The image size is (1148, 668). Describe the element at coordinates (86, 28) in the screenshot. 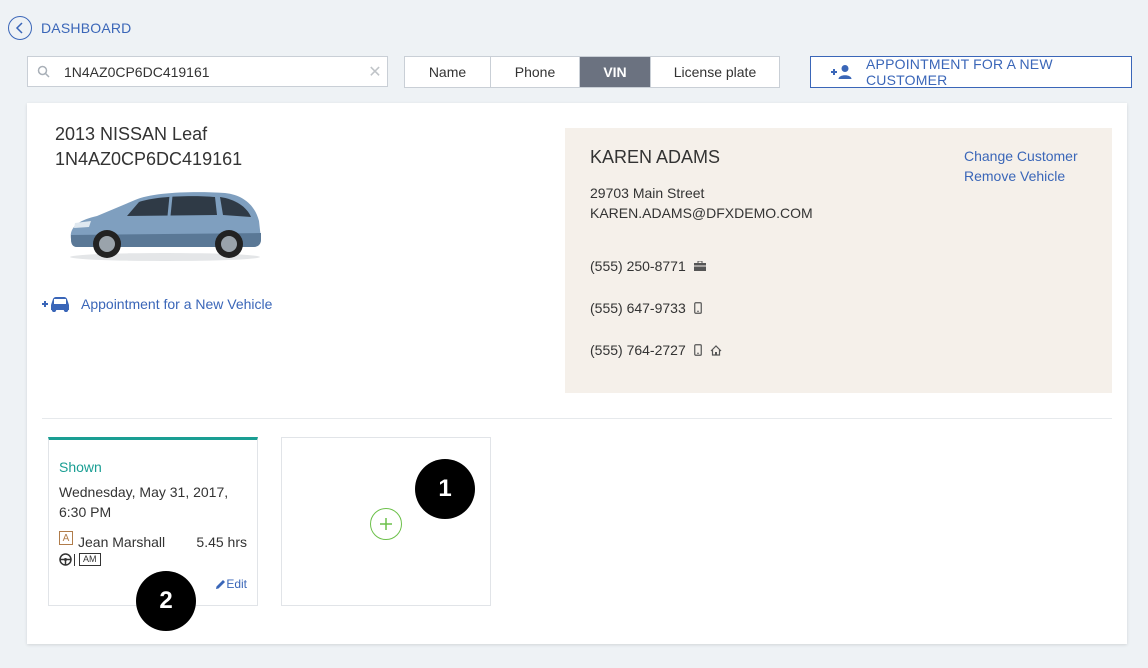

I see `dashboard-link: DASHBOARD` at that location.